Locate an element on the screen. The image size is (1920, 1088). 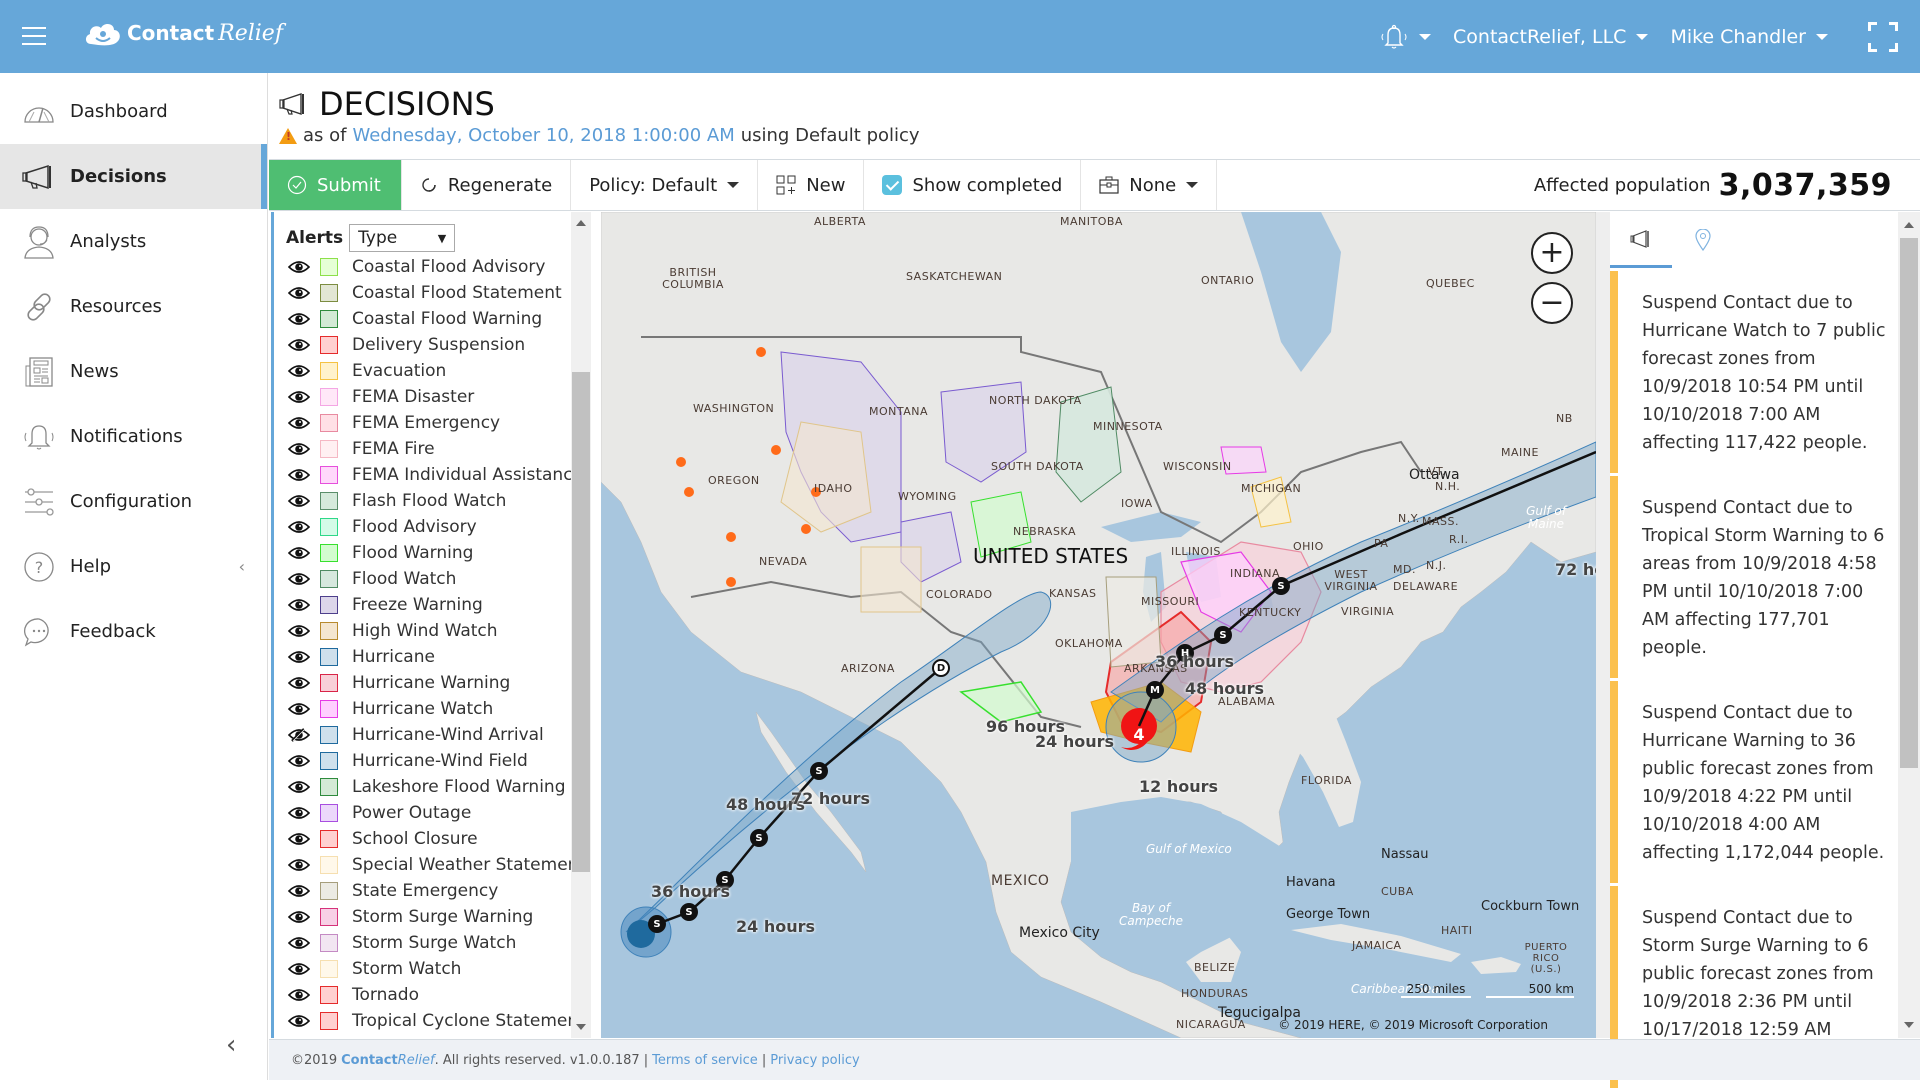
alert-type-row: FEMA Fire is located at coordinates (432, 449).